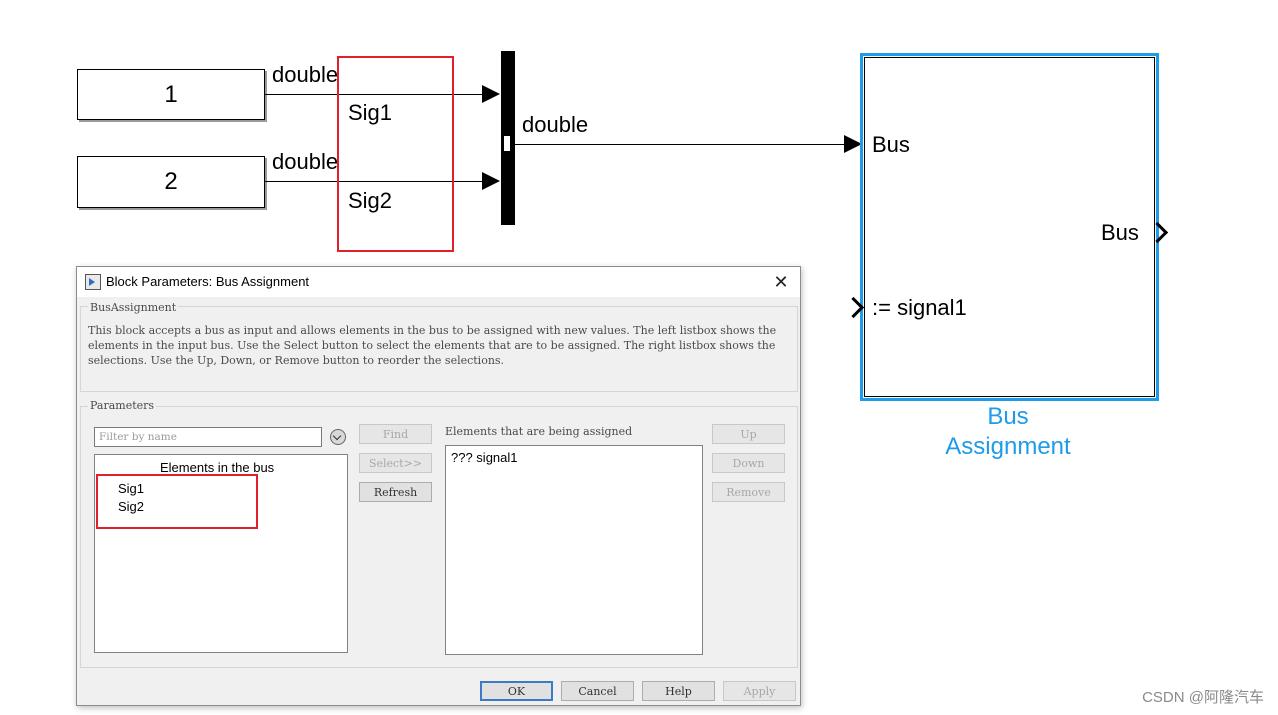  What do you see at coordinates (759, 691) in the screenshot?
I see `apply-button: Apply` at bounding box center [759, 691].